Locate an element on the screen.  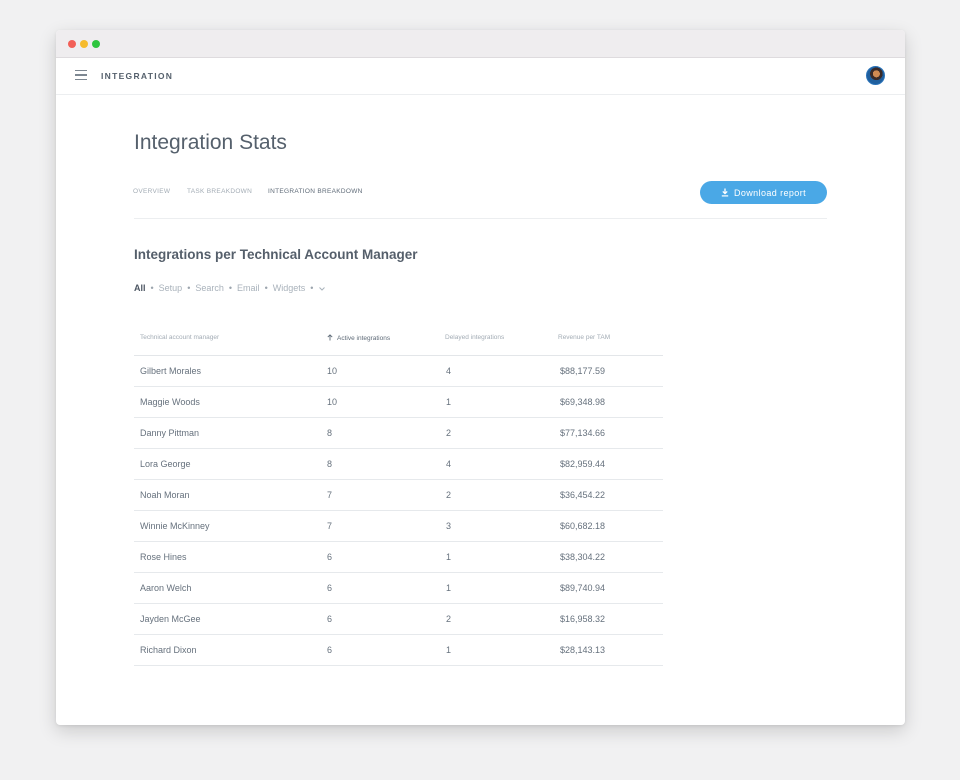
manager-name-cell: Rose Hines is located at coordinates (163, 557).